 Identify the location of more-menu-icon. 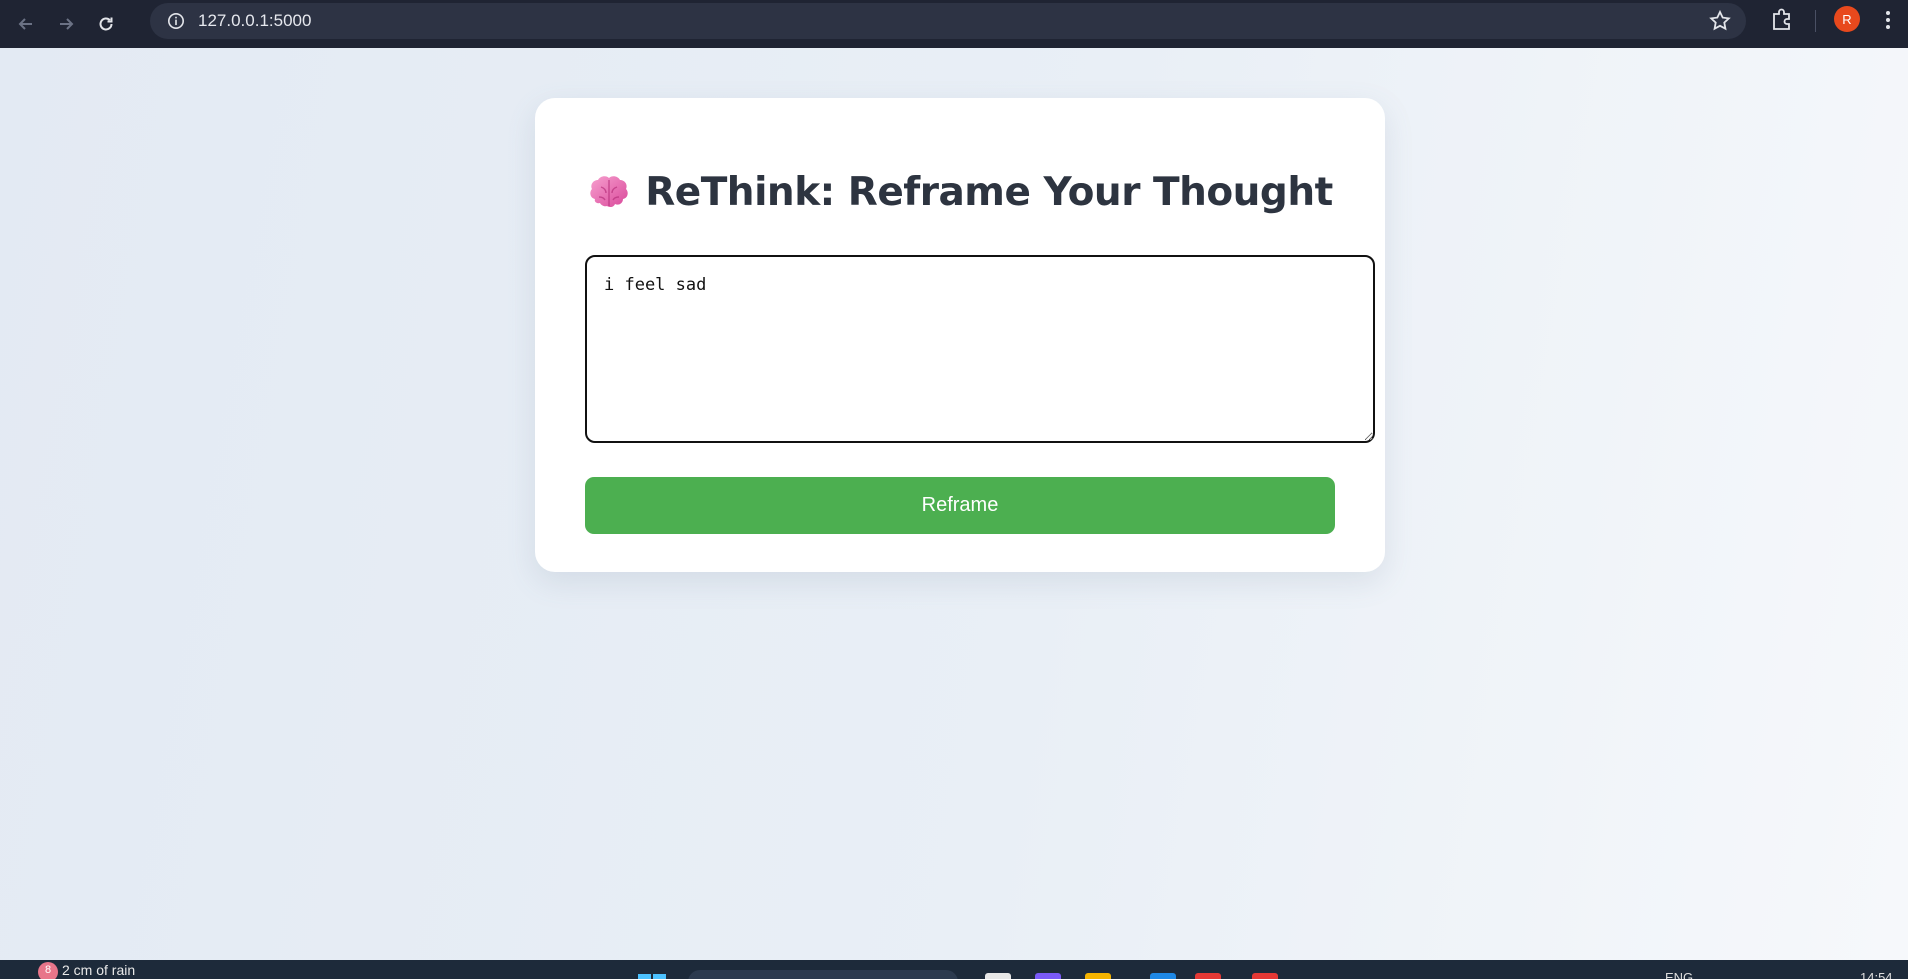
(1888, 20).